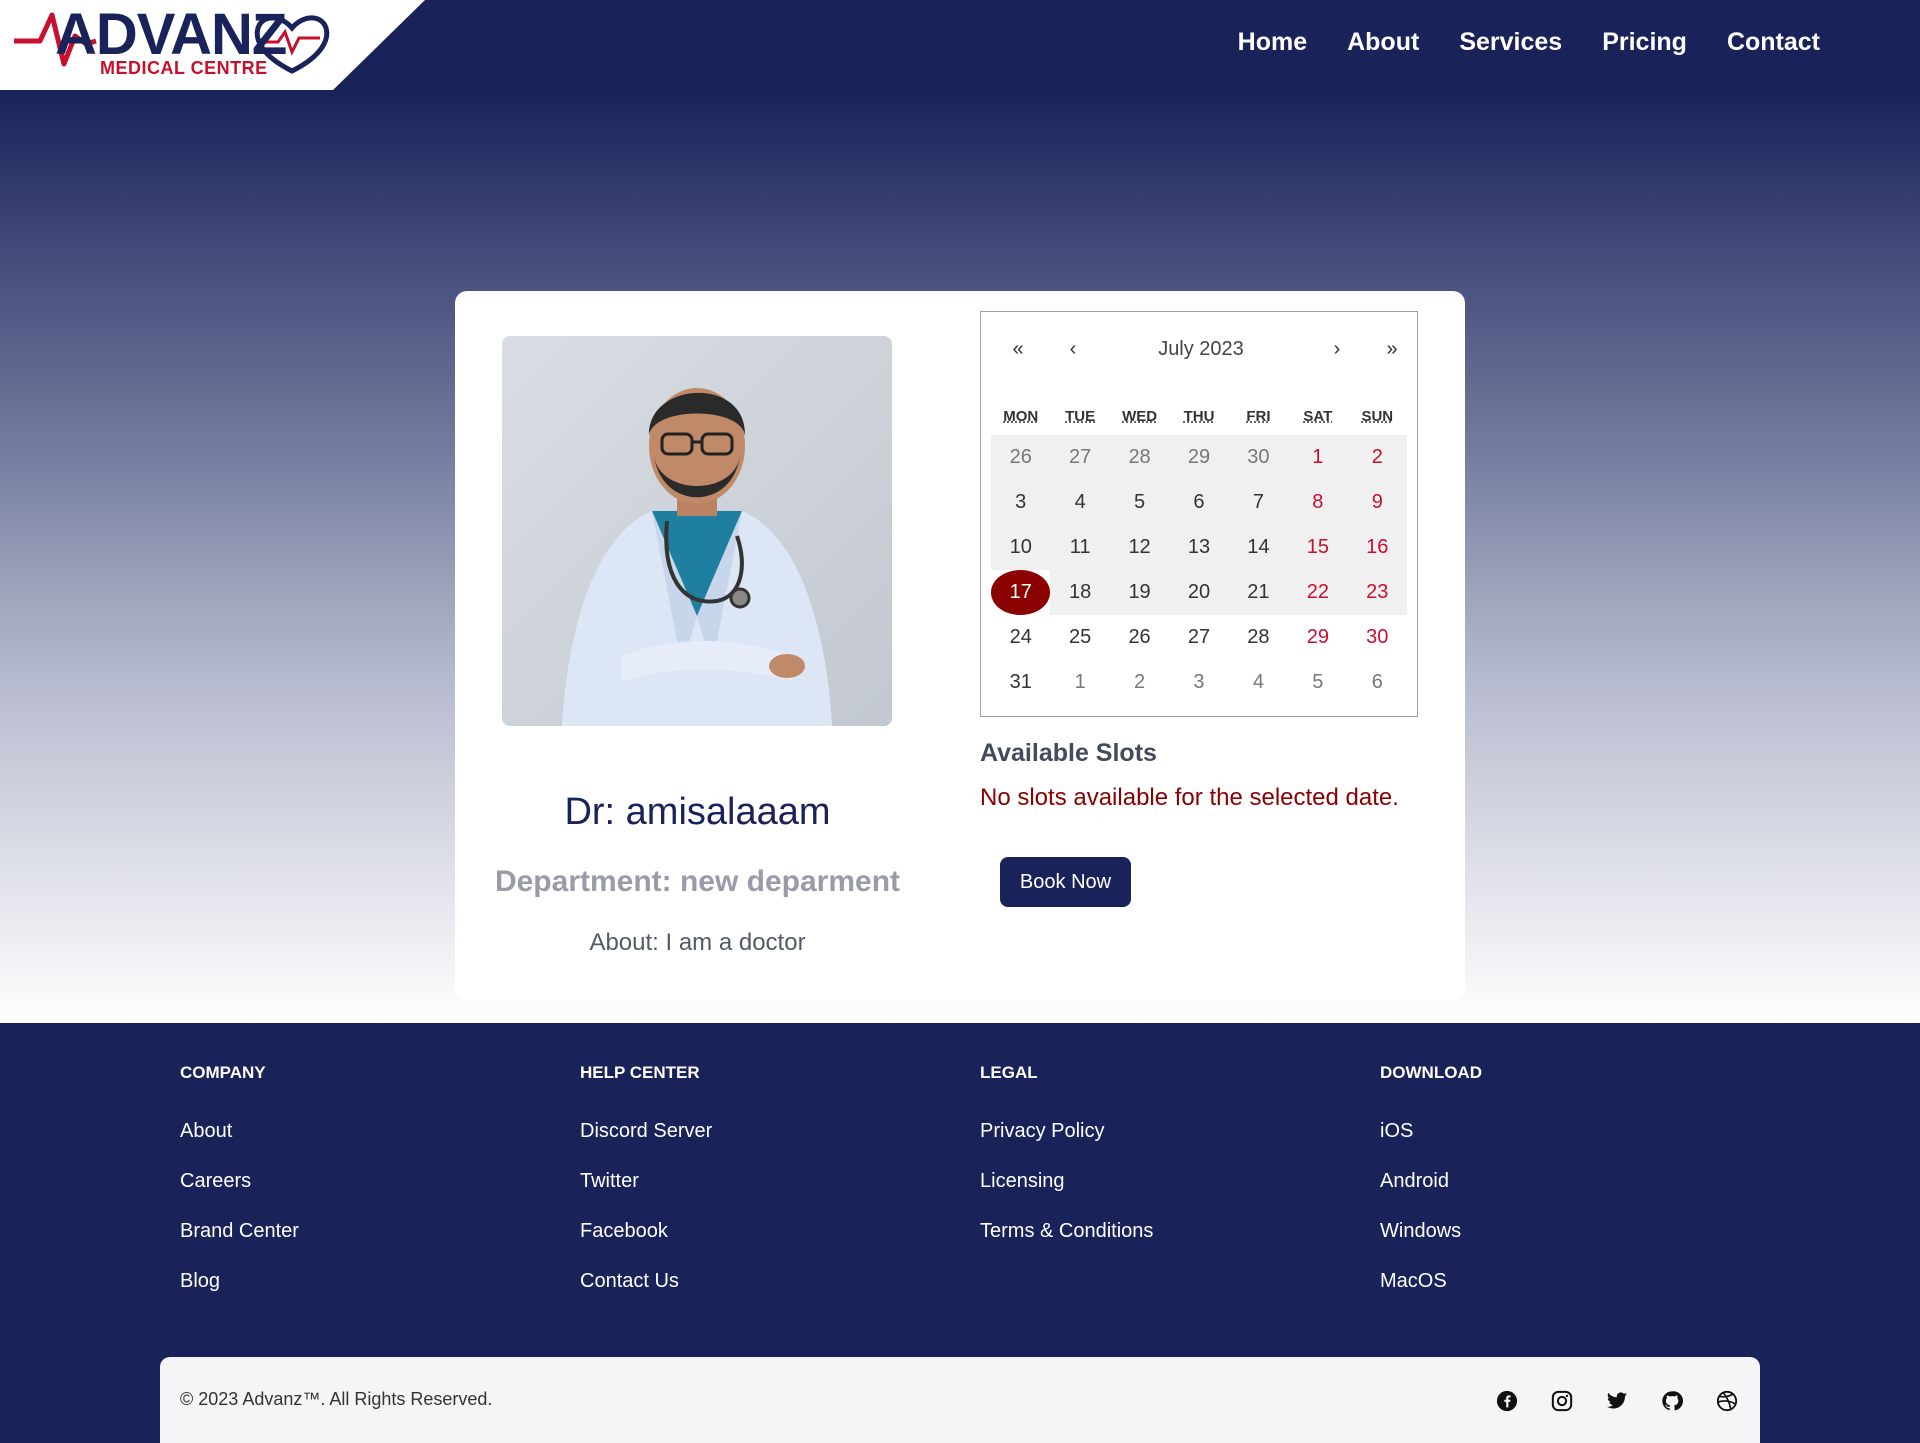 The image size is (1920, 1443). I want to click on calendar-day: 14, so click(1258, 547).